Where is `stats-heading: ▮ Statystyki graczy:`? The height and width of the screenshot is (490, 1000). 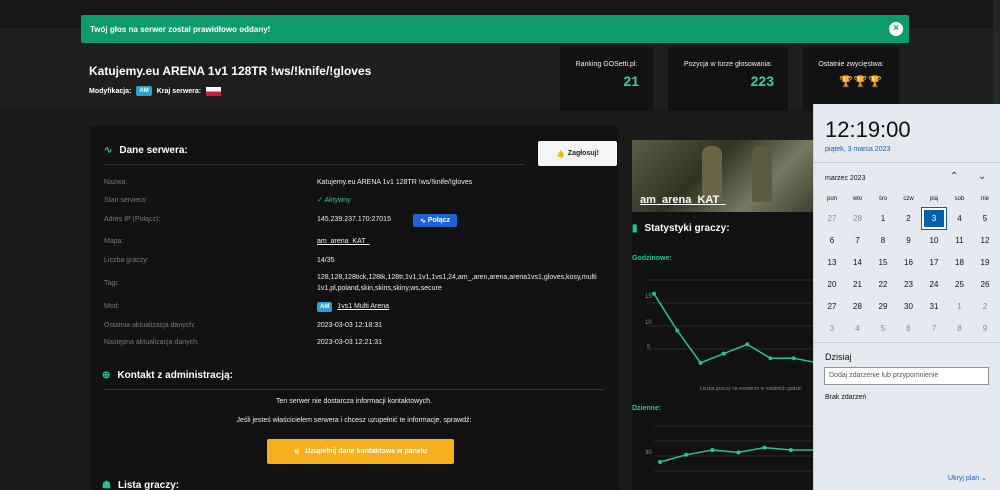 stats-heading: ▮ Statystyki graczy: is located at coordinates (681, 228).